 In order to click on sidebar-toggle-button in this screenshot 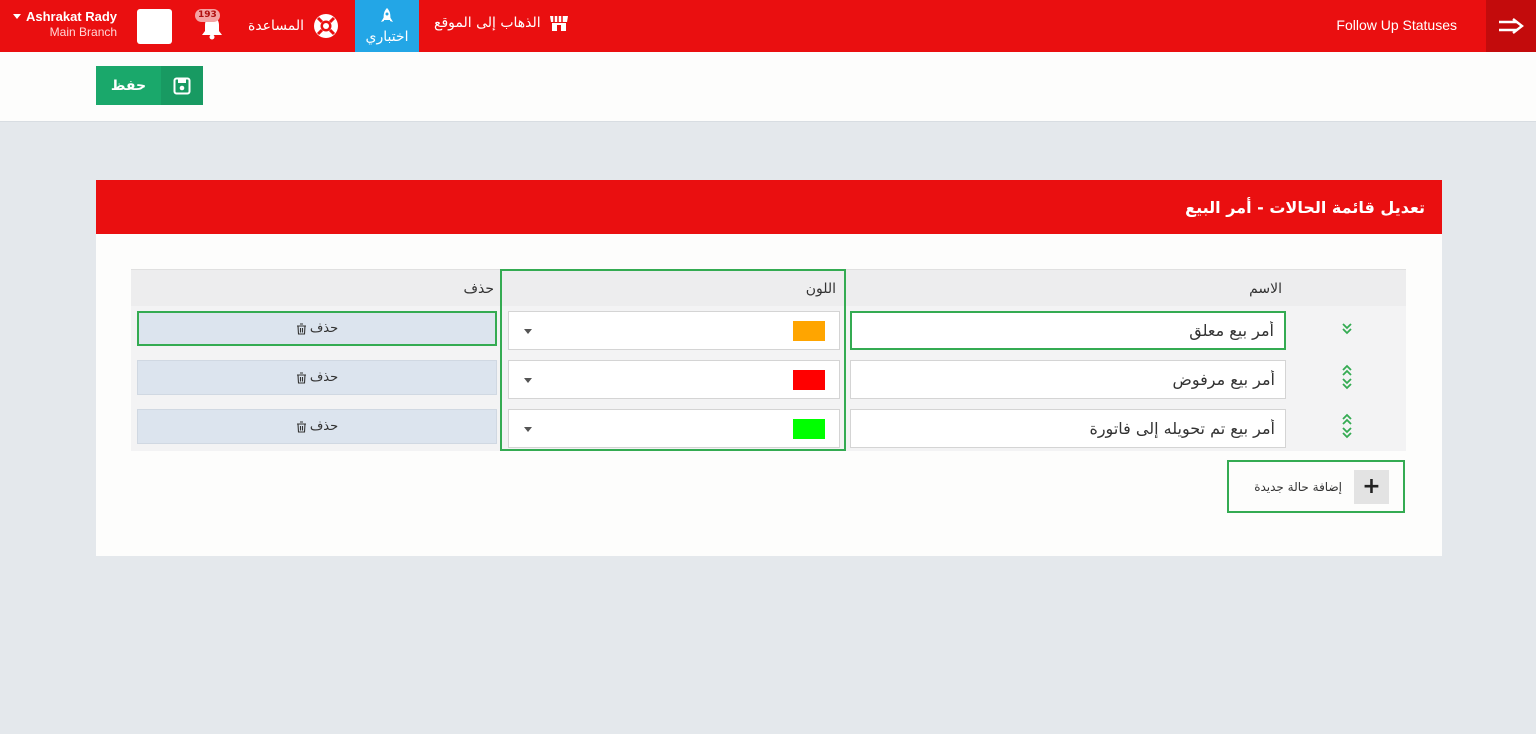, I will do `click(1511, 26)`.